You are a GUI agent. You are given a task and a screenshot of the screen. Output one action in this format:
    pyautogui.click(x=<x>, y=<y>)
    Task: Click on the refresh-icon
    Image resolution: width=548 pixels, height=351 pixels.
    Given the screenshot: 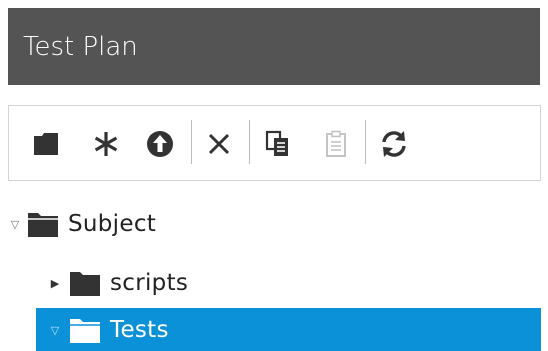 What is the action you would take?
    pyautogui.click(x=394, y=144)
    